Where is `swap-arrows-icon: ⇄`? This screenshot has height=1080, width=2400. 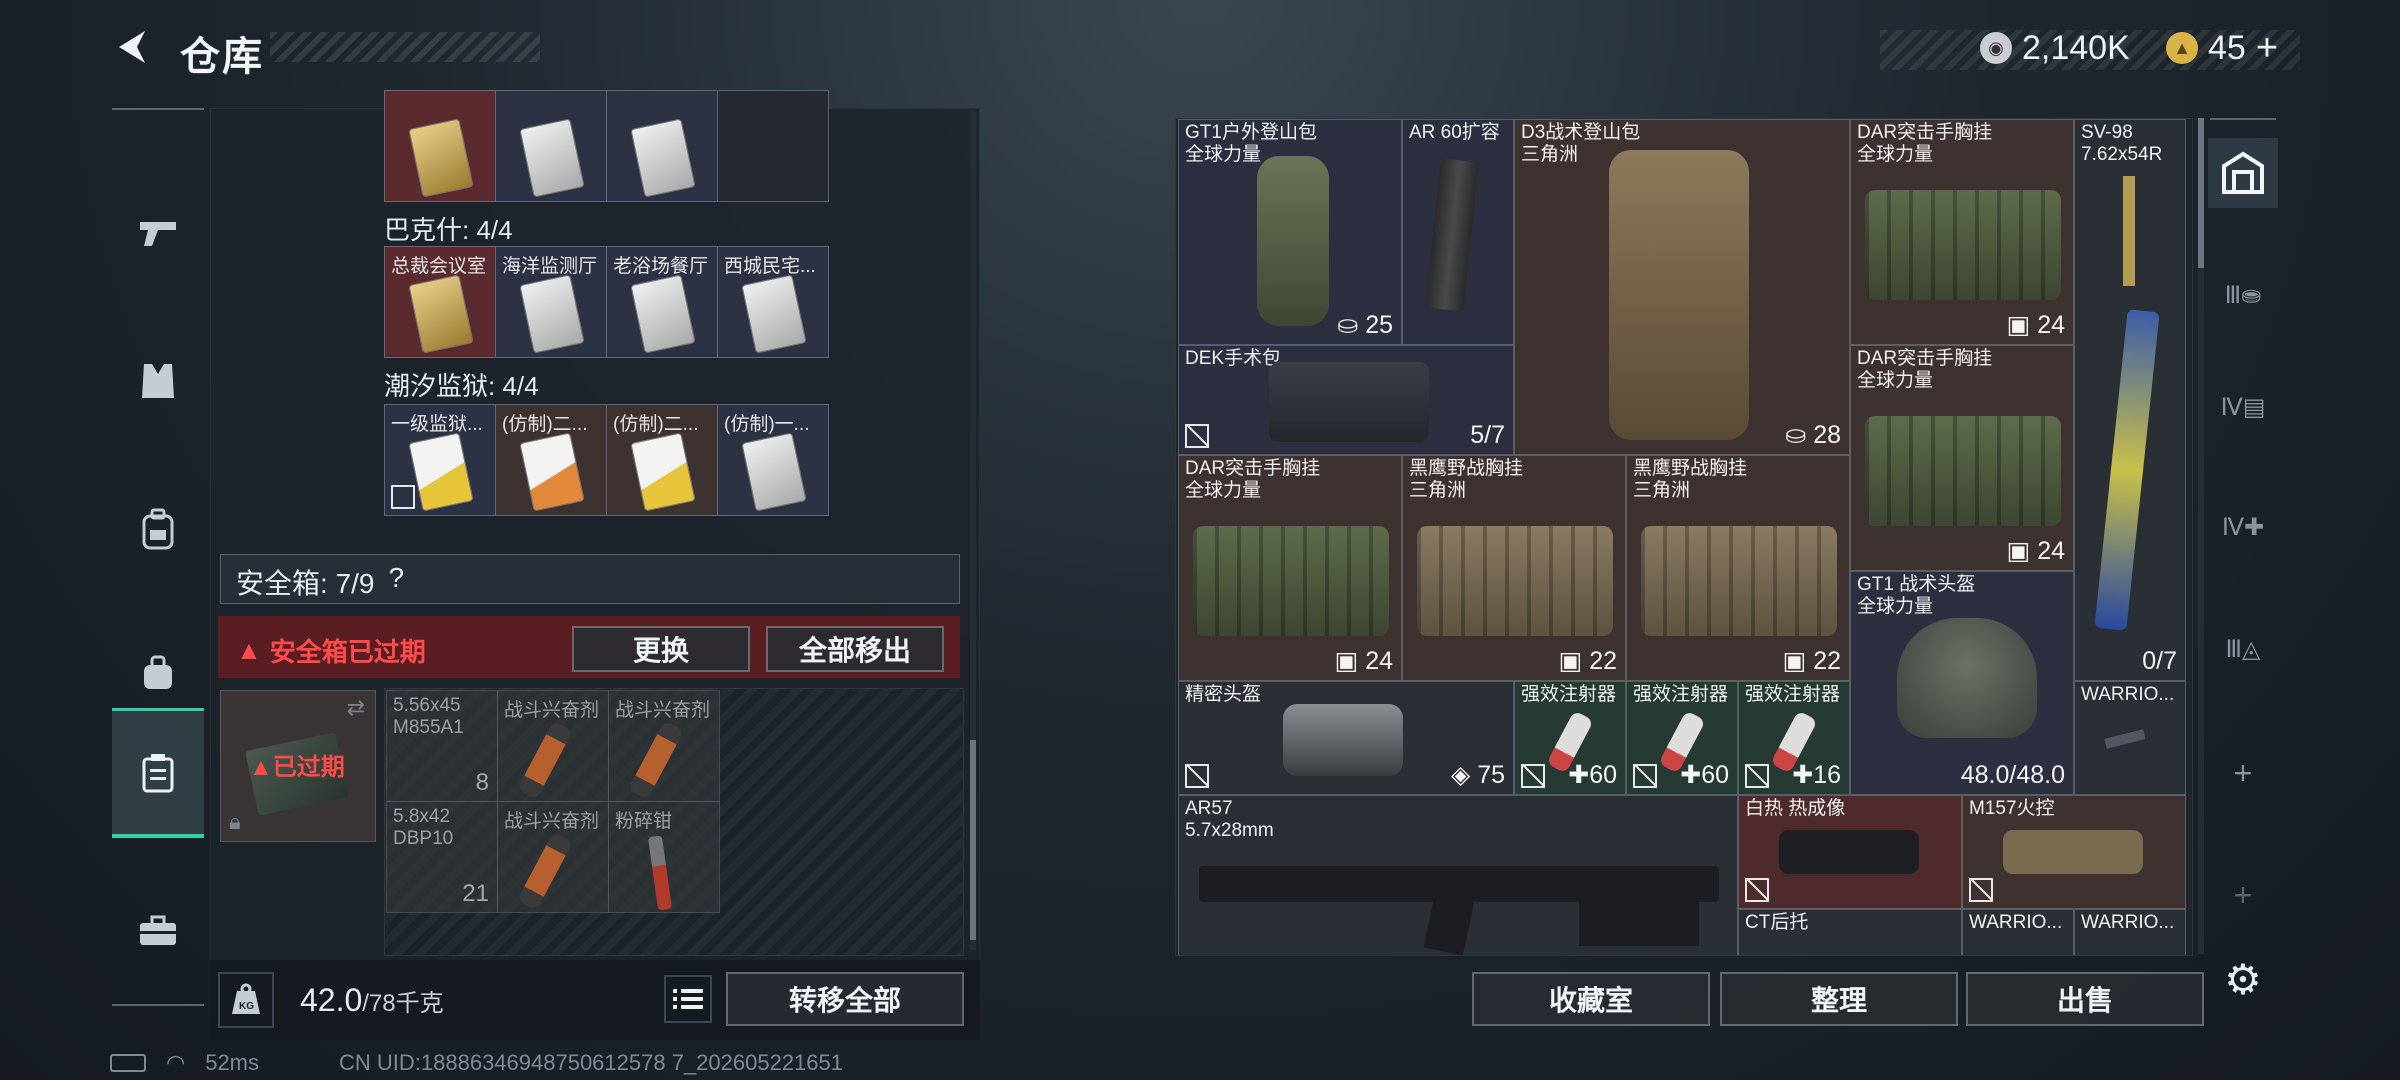 swap-arrows-icon: ⇄ is located at coordinates (355, 707).